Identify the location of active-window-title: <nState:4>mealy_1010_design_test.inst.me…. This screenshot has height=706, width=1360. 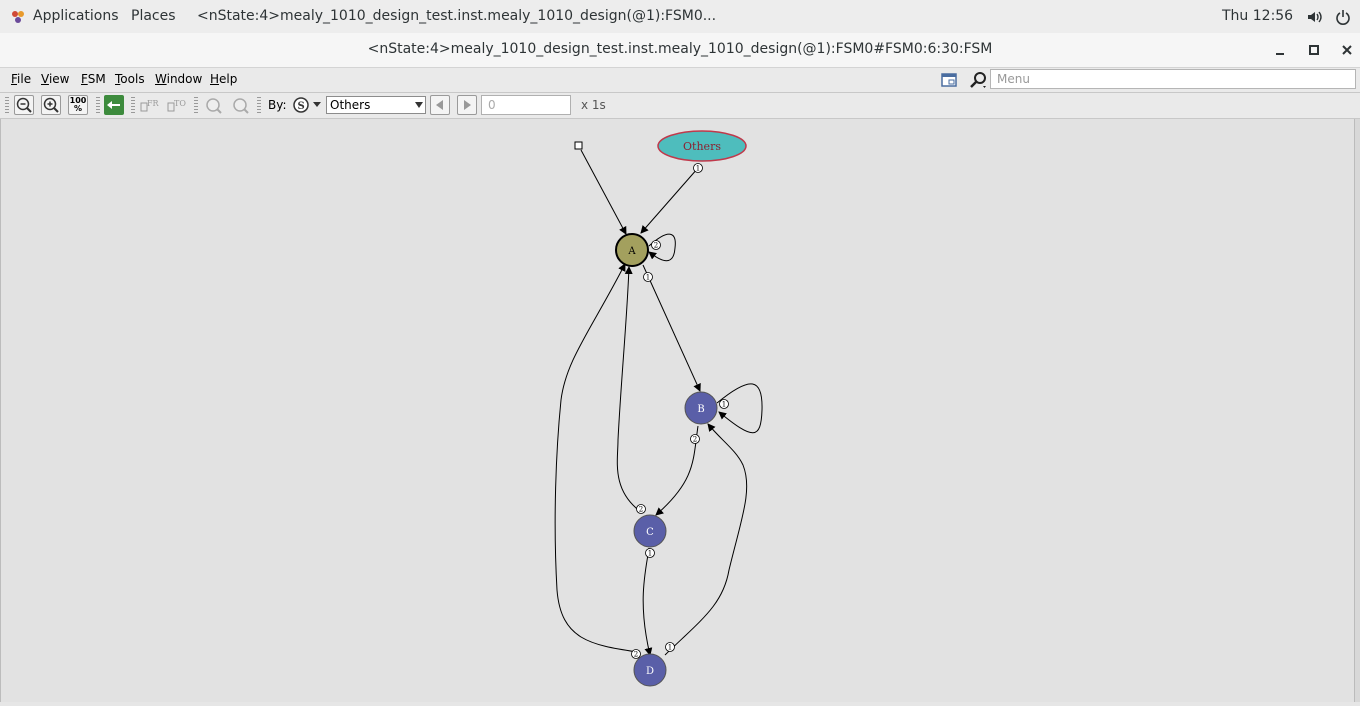
(456, 16).